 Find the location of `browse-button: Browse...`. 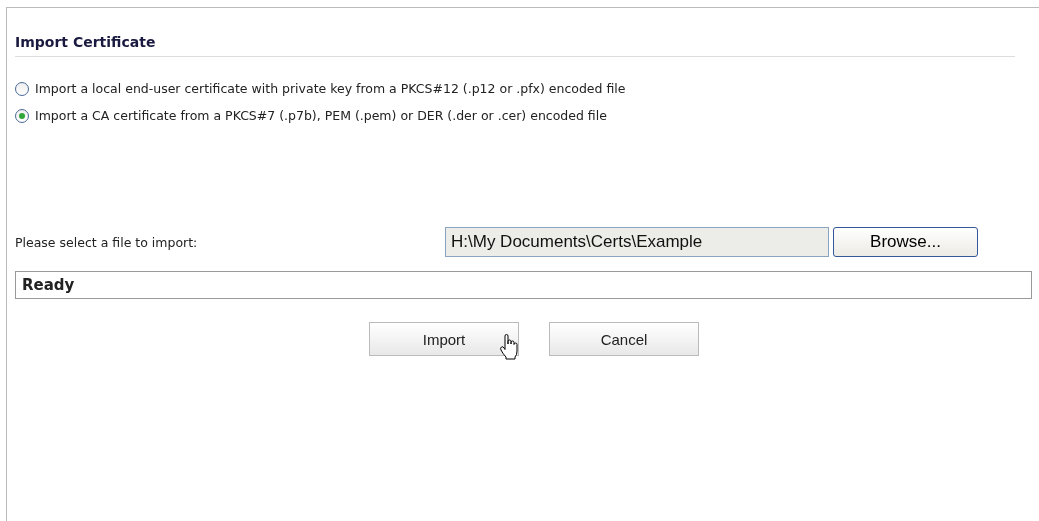

browse-button: Browse... is located at coordinates (905, 242).